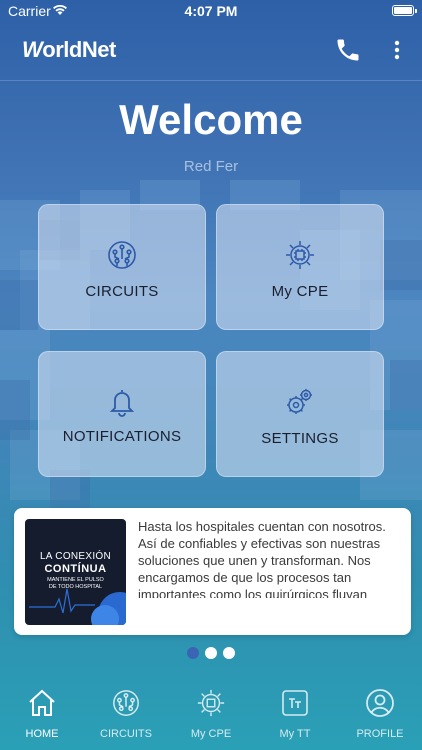 Image resolution: width=422 pixels, height=750 pixels. I want to click on carousel-indicator, so click(211, 652).